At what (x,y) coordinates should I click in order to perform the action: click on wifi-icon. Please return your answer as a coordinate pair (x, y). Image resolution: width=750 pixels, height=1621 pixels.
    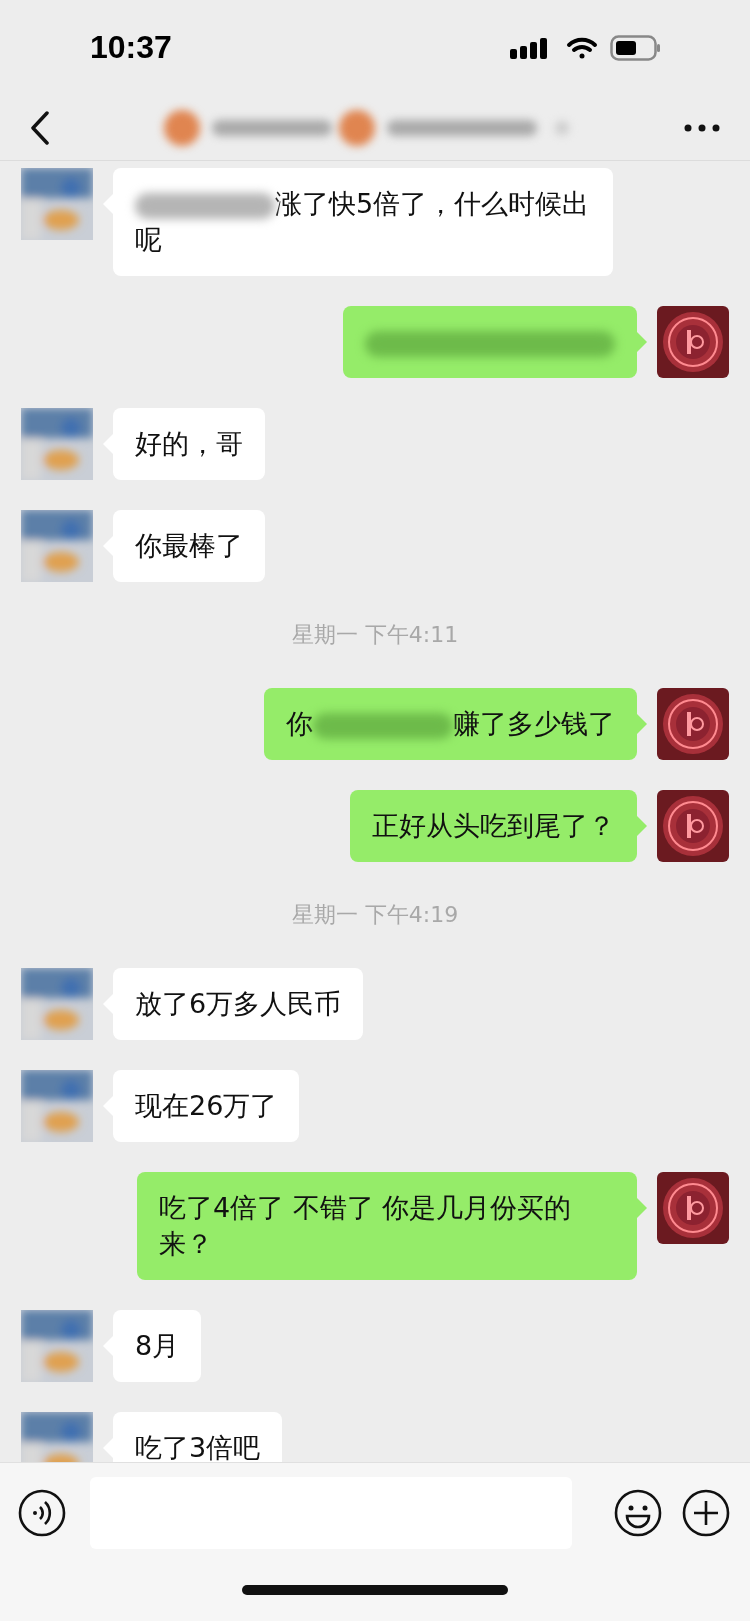
    Looking at the image, I should click on (582, 47).